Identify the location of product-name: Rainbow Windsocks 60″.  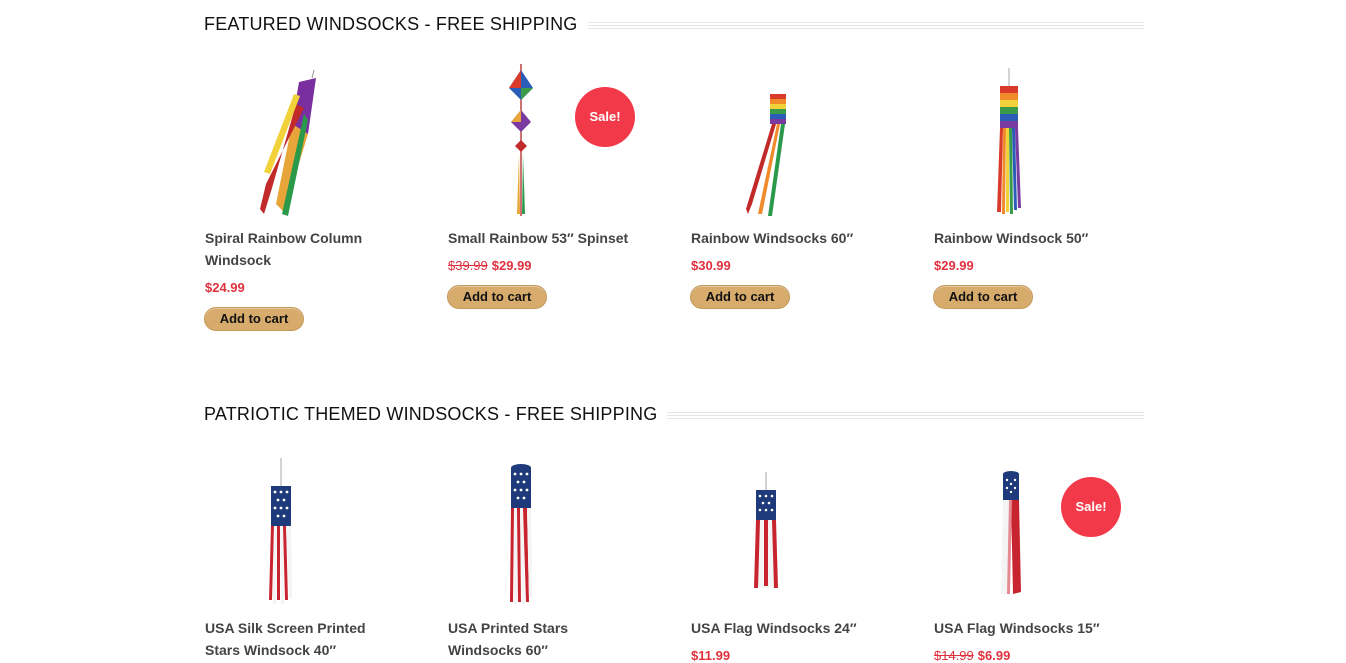
(788, 238).